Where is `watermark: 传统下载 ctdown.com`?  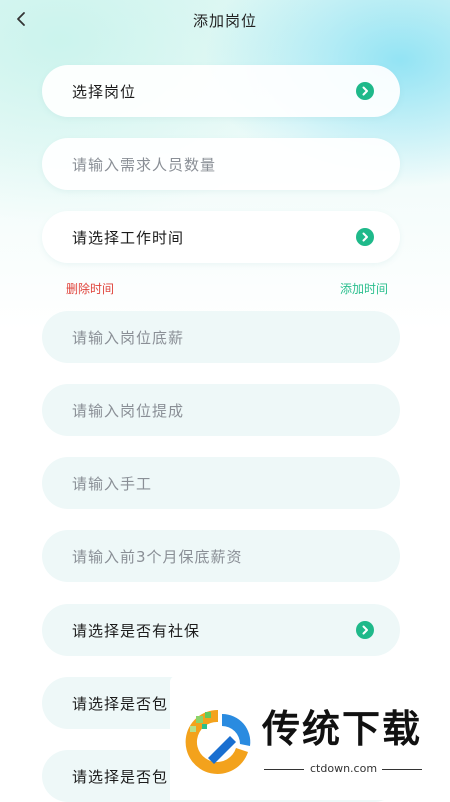 watermark: 传统下载 ctdown.com is located at coordinates (310, 738).